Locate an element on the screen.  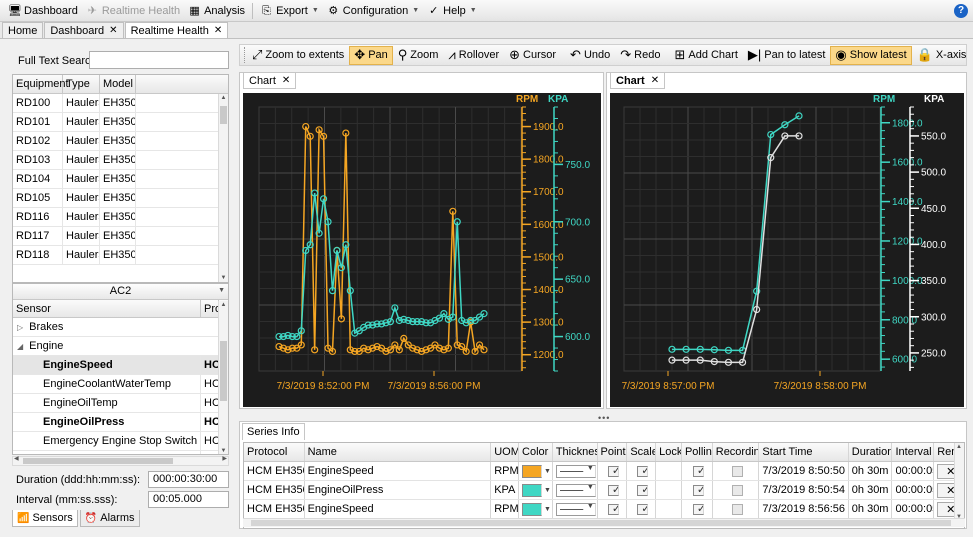
scroll-left-icon: ◀ is located at coordinates (16, 458).